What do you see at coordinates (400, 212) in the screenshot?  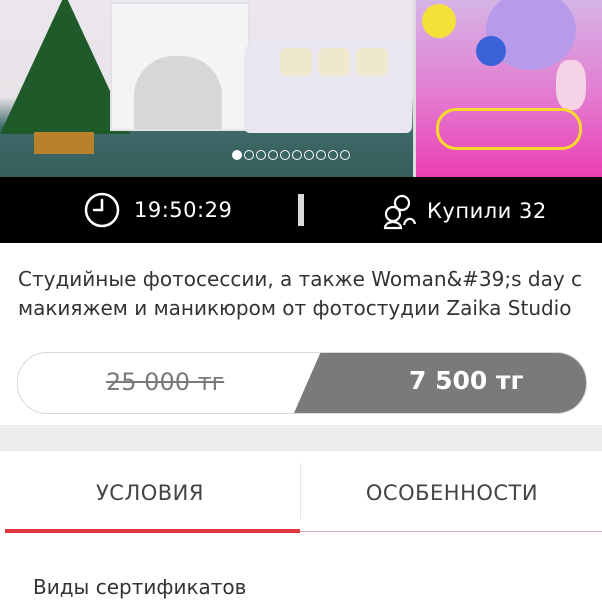 I see `people-icon` at bounding box center [400, 212].